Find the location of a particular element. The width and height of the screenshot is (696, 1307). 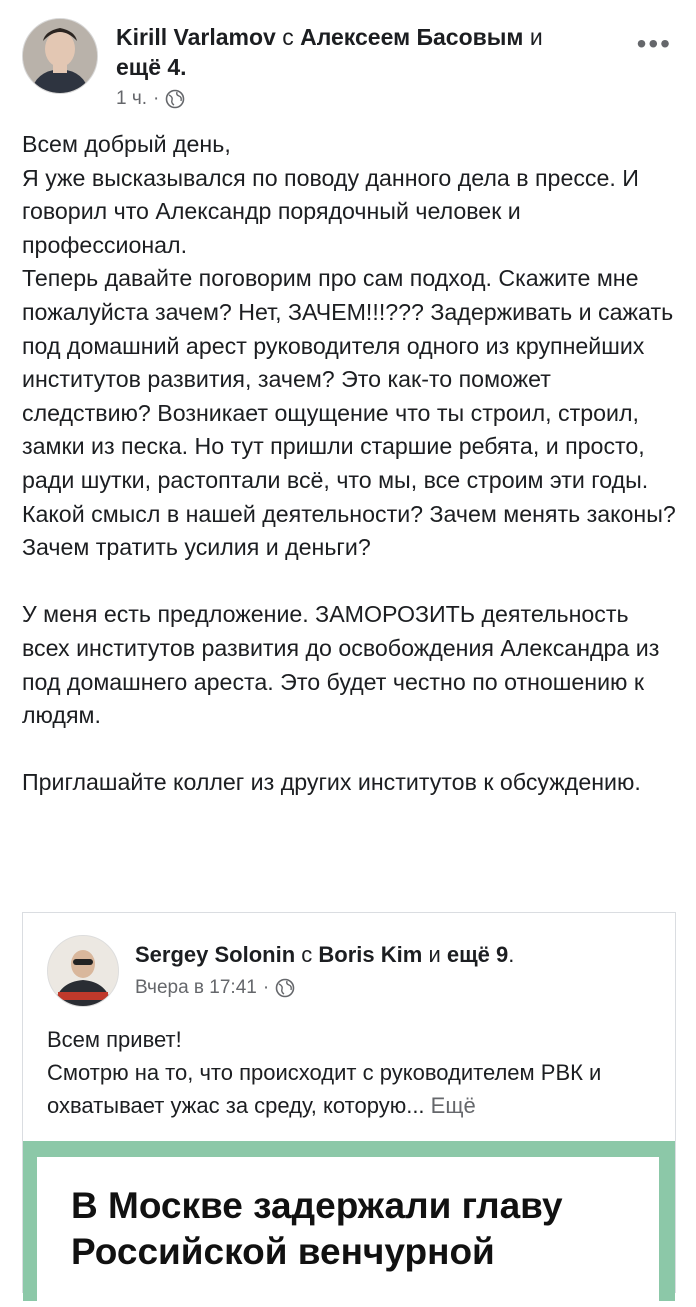

shared-tagged-others: ещё 9 is located at coordinates (477, 954).